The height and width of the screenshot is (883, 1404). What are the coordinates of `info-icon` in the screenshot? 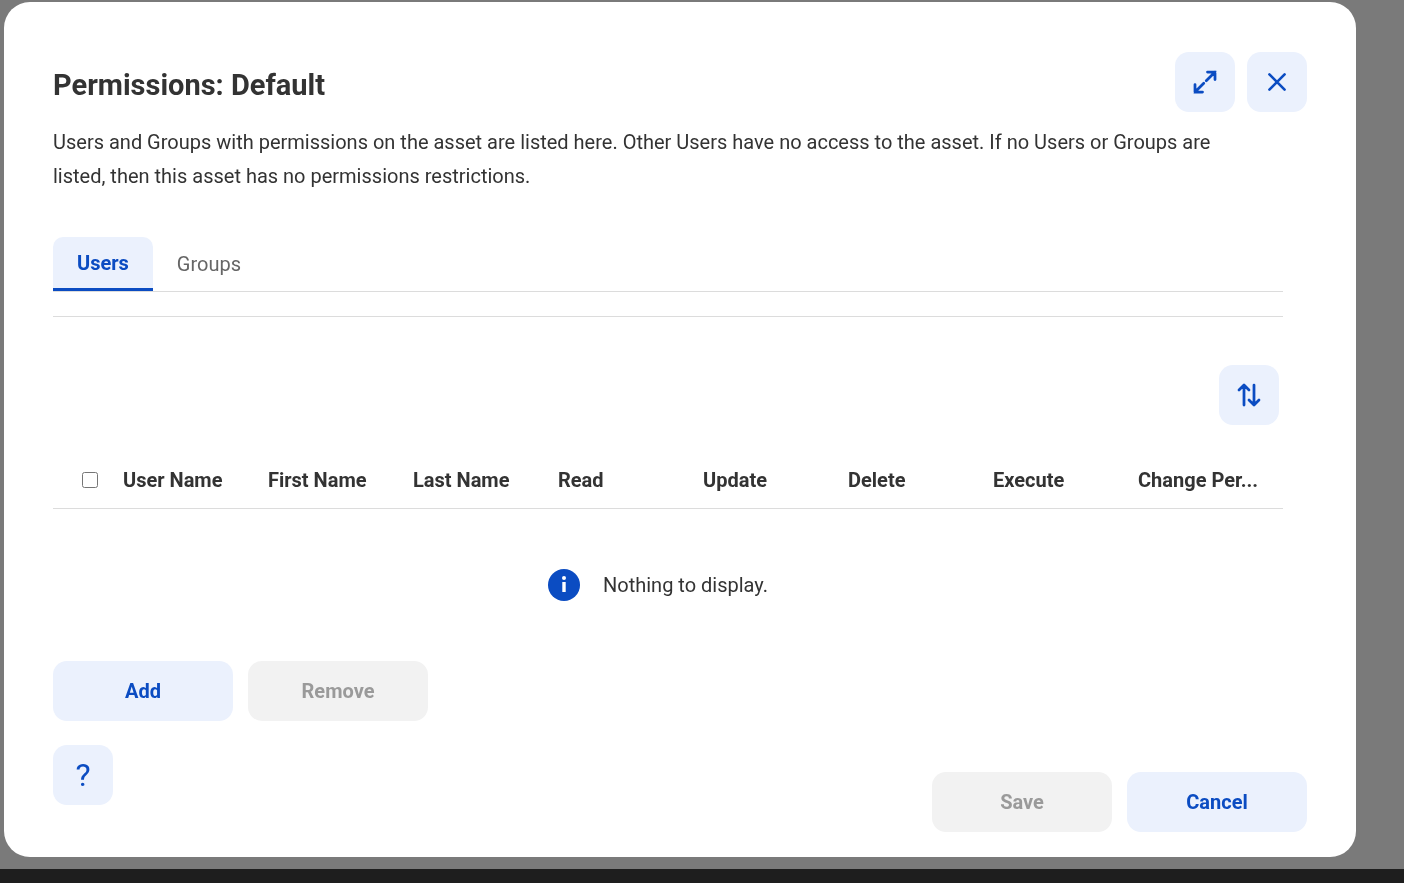 It's located at (564, 585).